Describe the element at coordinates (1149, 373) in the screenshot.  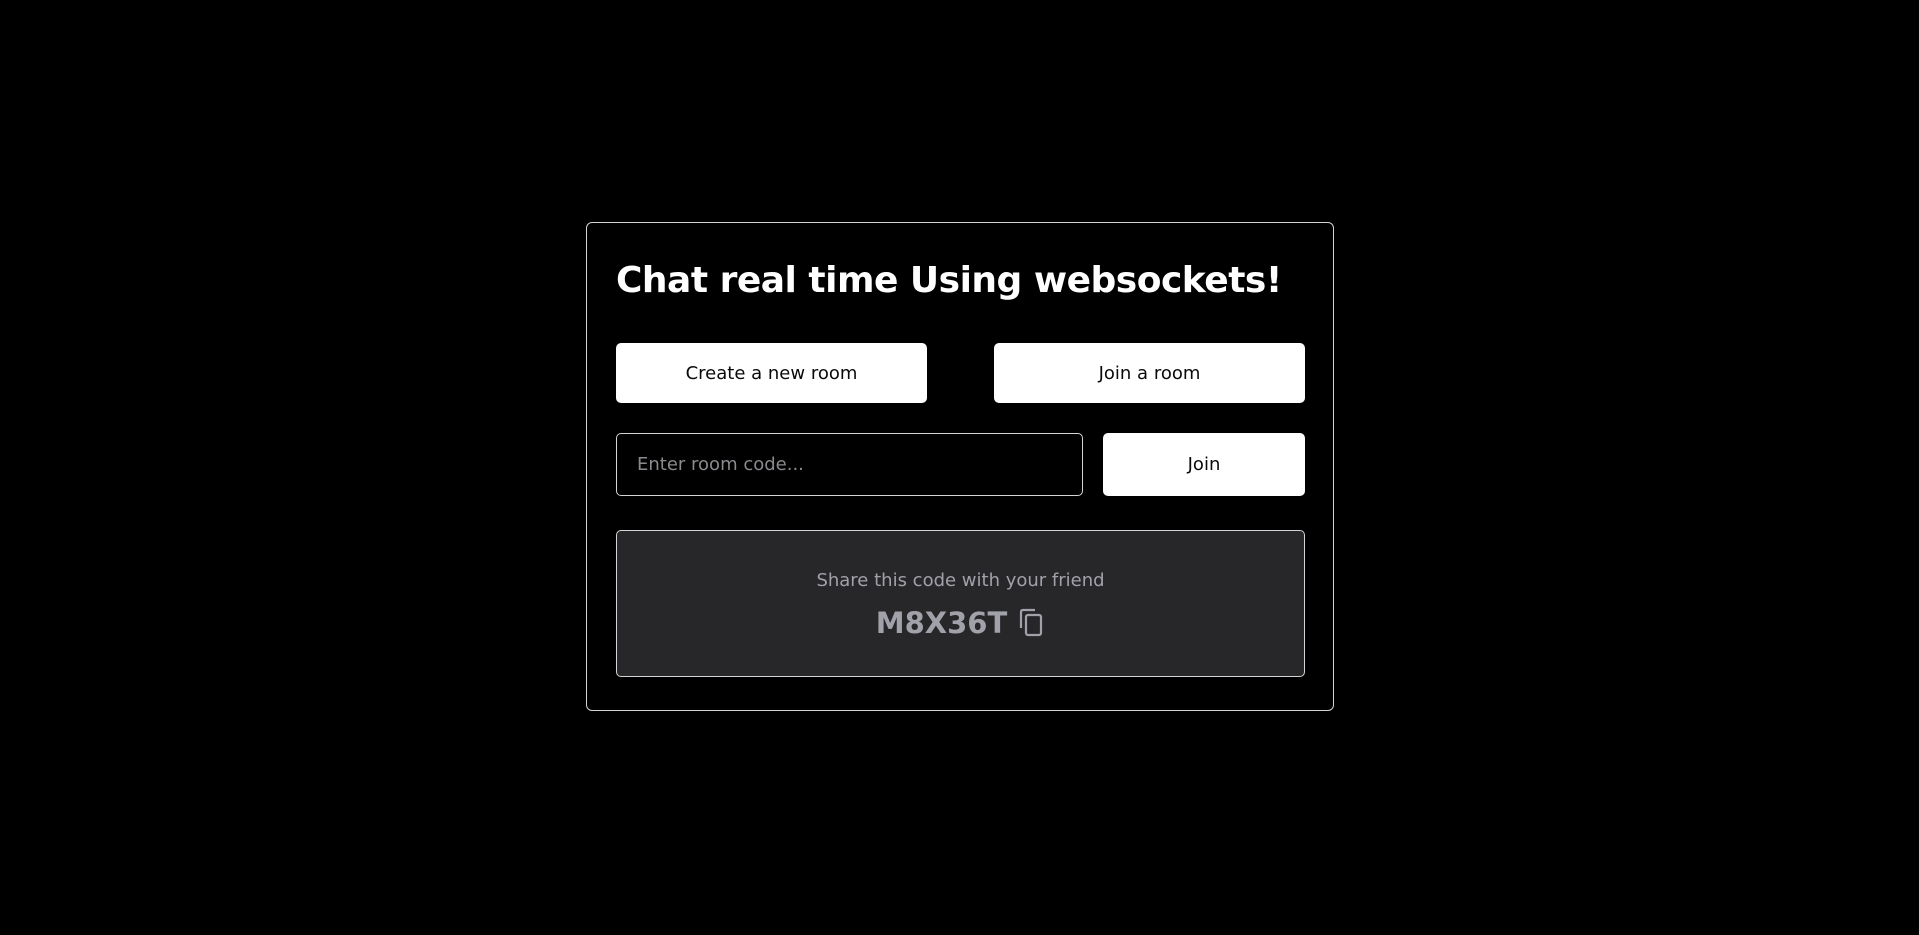
I see `join-room-button: Join a room` at that location.